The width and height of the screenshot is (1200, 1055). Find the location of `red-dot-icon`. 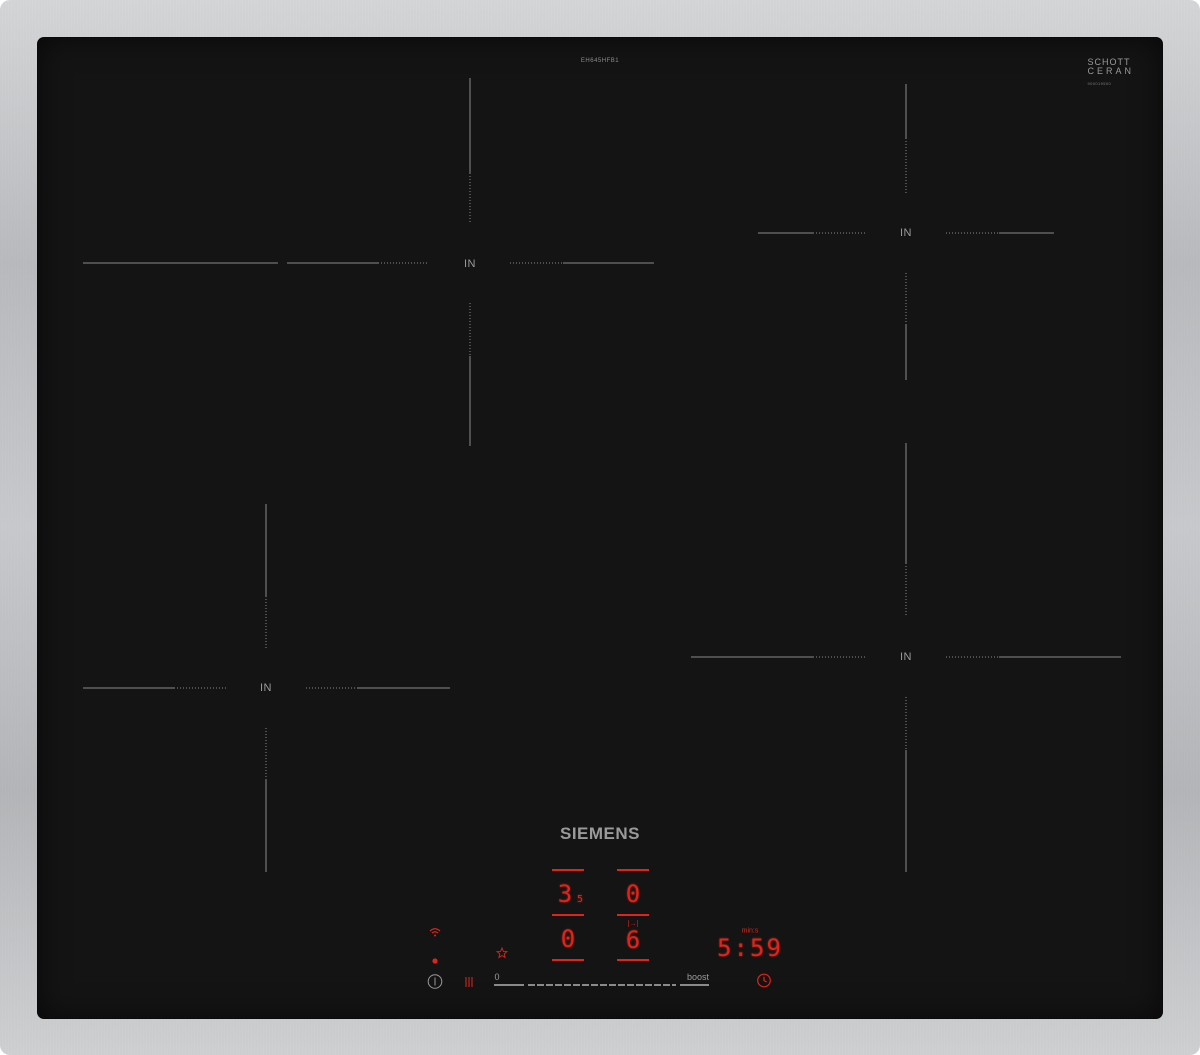

red-dot-icon is located at coordinates (435, 960).